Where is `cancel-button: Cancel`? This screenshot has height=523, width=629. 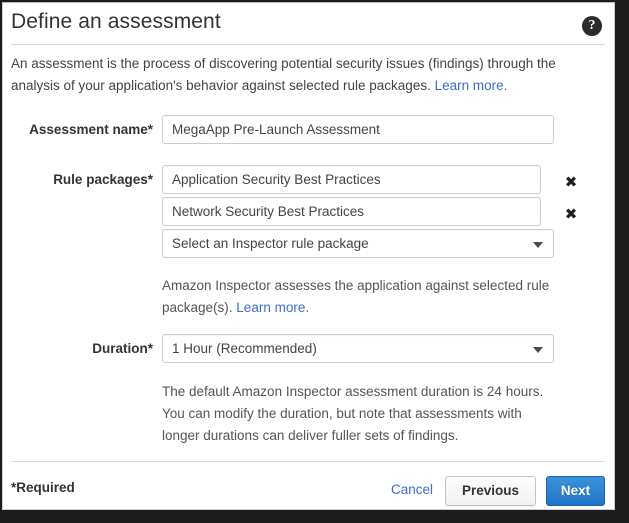 cancel-button: Cancel is located at coordinates (412, 489).